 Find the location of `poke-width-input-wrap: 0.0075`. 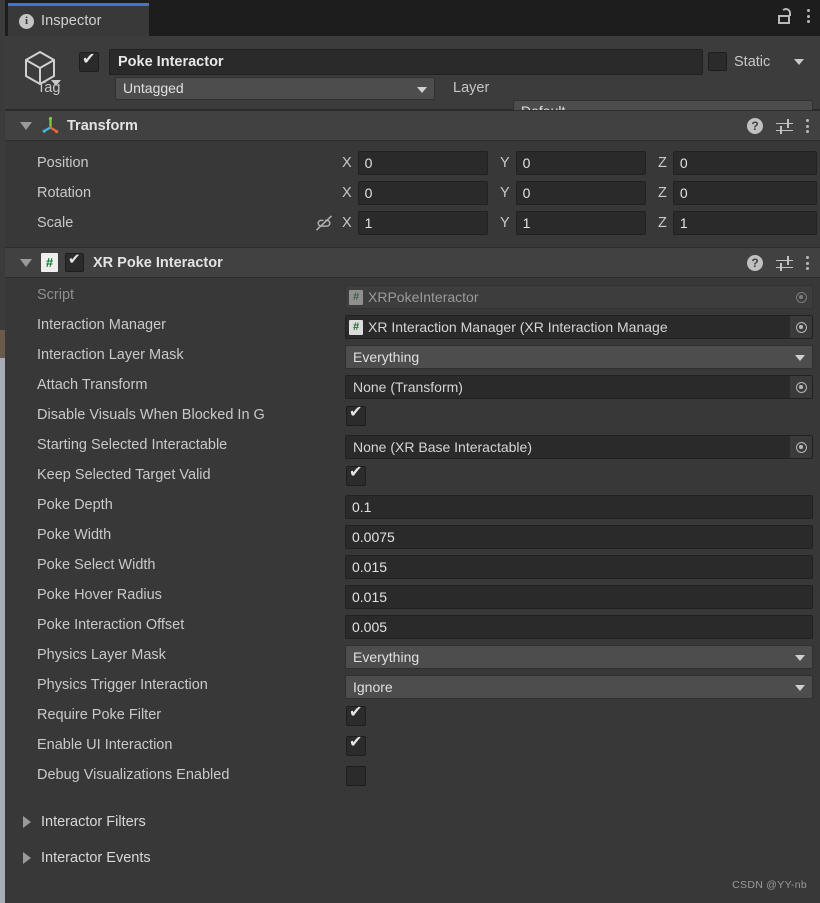

poke-width-input-wrap: 0.0075 is located at coordinates (579, 537).